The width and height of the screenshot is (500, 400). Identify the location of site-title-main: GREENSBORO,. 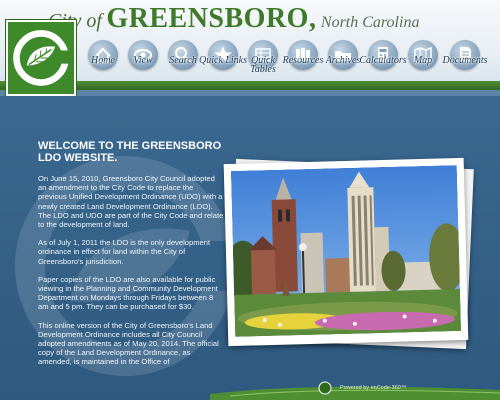
(211, 18).